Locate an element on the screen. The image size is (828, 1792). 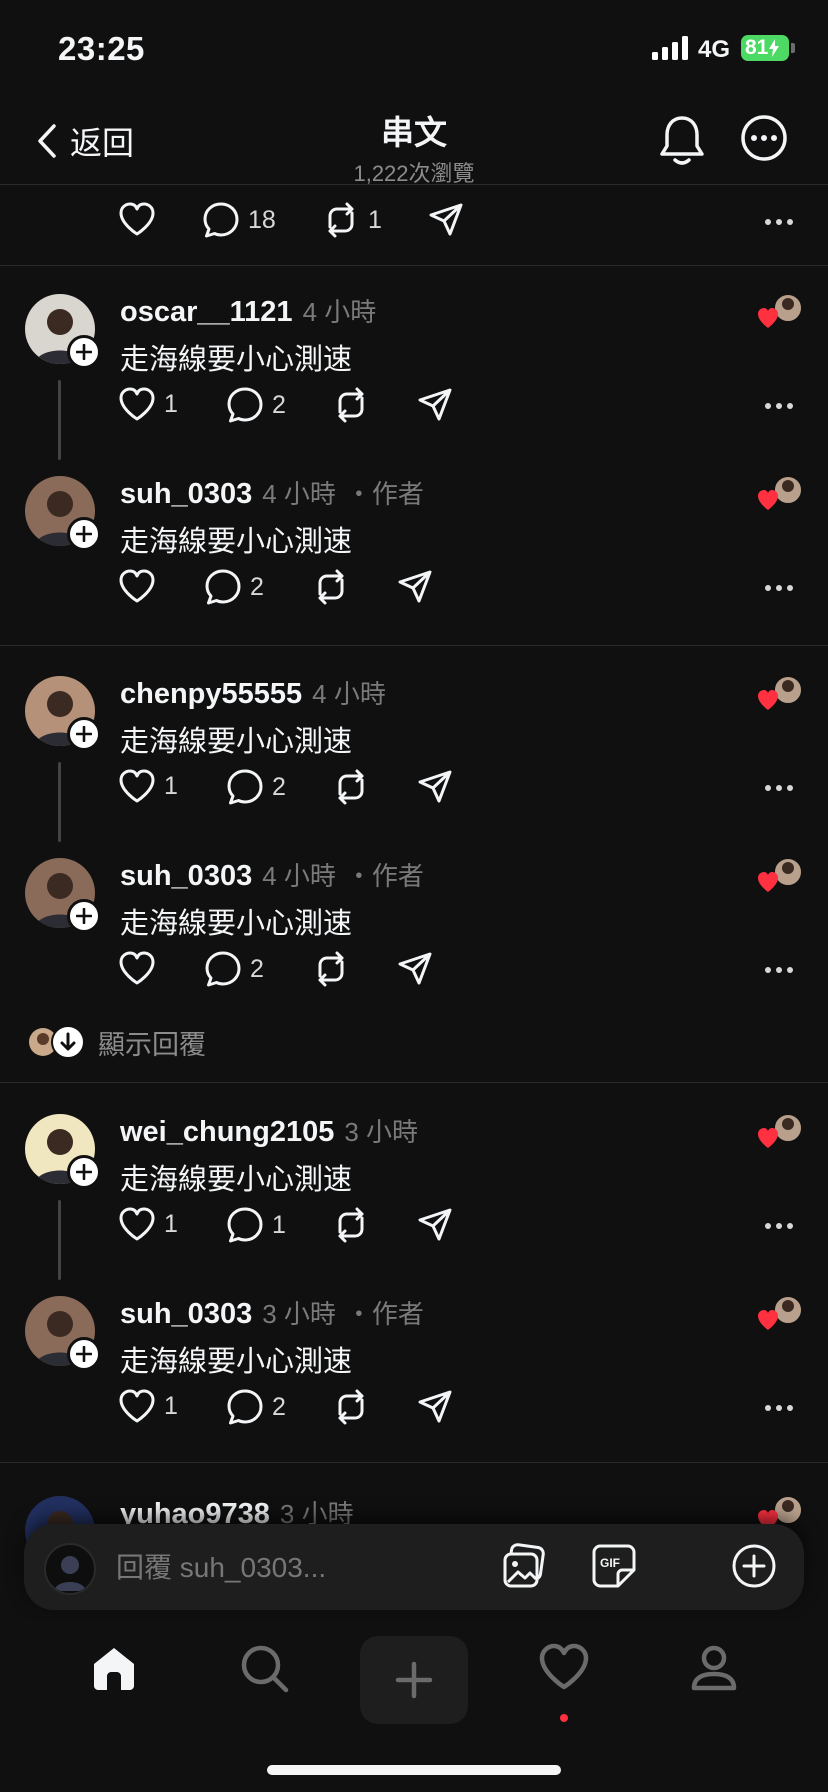
reply-item: chenpy55555 4 小時 走海線要小心測速 1 2 is located at coordinates (414, 746).